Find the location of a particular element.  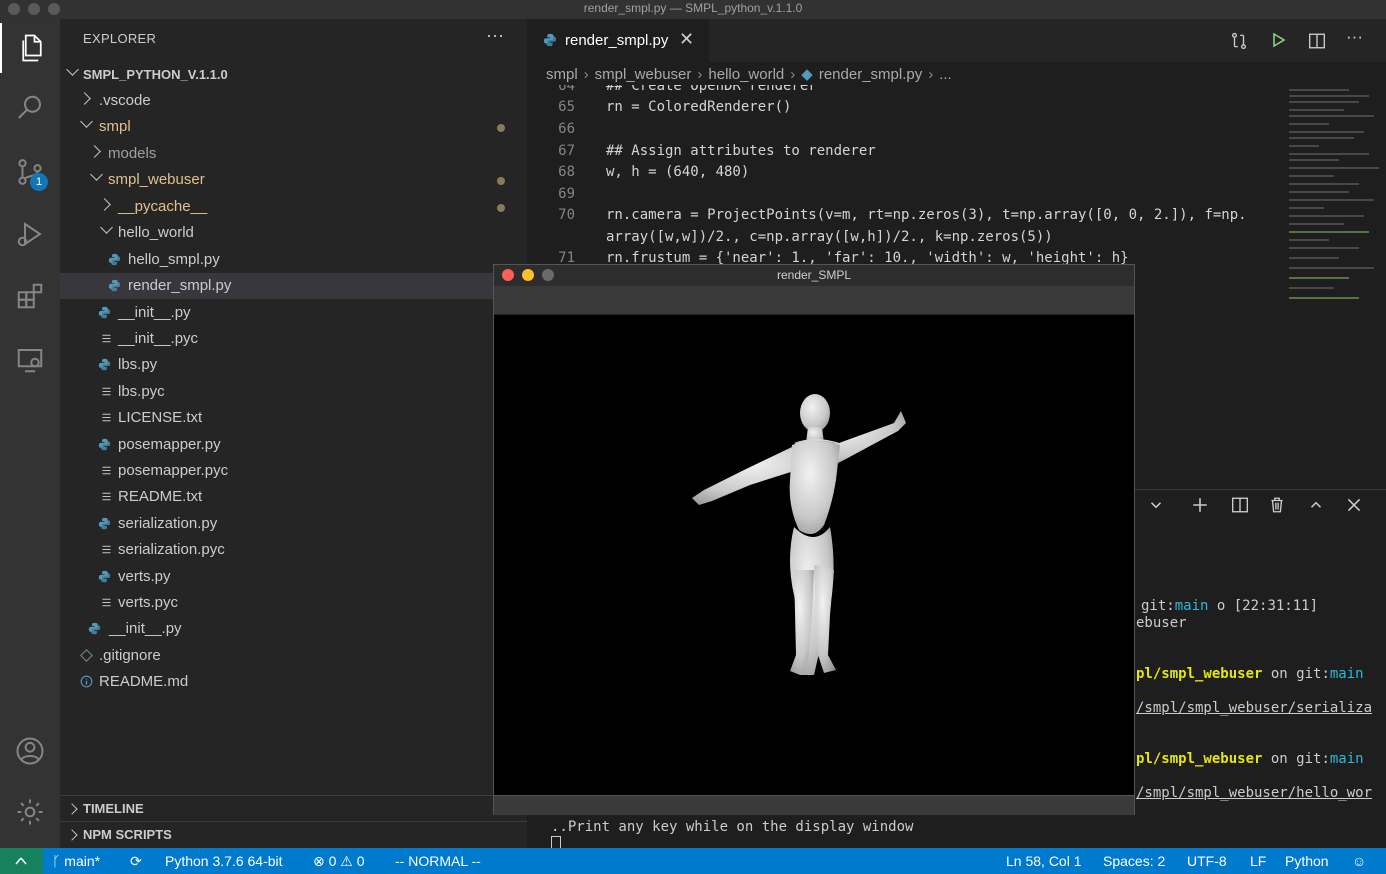

problems-status: ⊗ 0 ⚠ 0 is located at coordinates (339, 861).